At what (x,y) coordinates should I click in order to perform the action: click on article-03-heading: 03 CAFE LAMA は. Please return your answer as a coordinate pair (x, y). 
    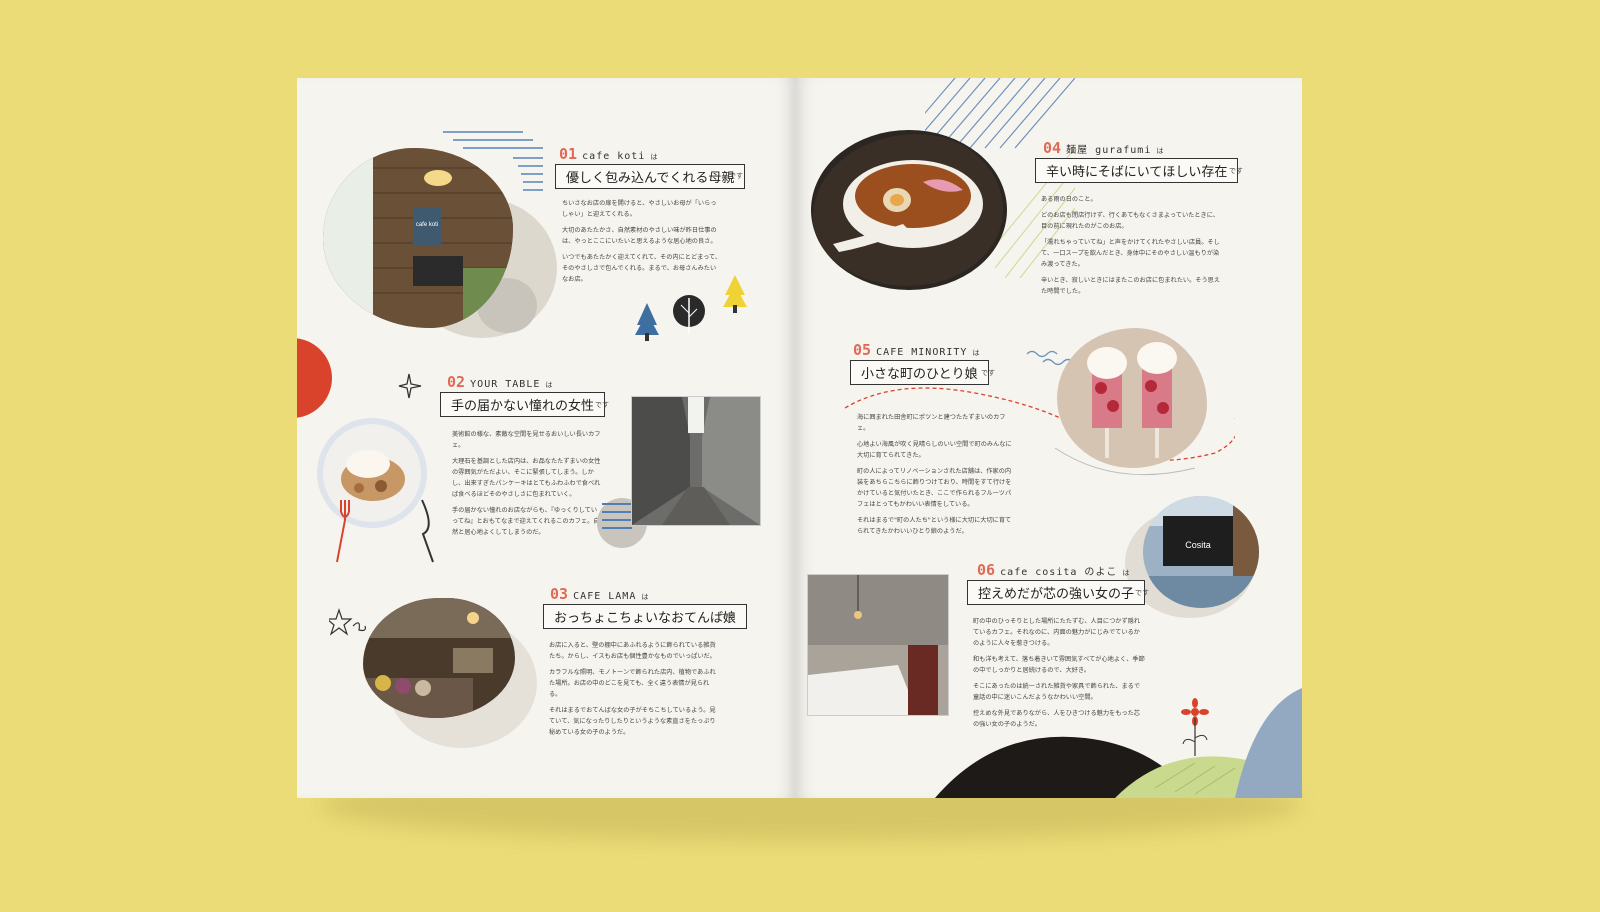
    Looking at the image, I should click on (599, 593).